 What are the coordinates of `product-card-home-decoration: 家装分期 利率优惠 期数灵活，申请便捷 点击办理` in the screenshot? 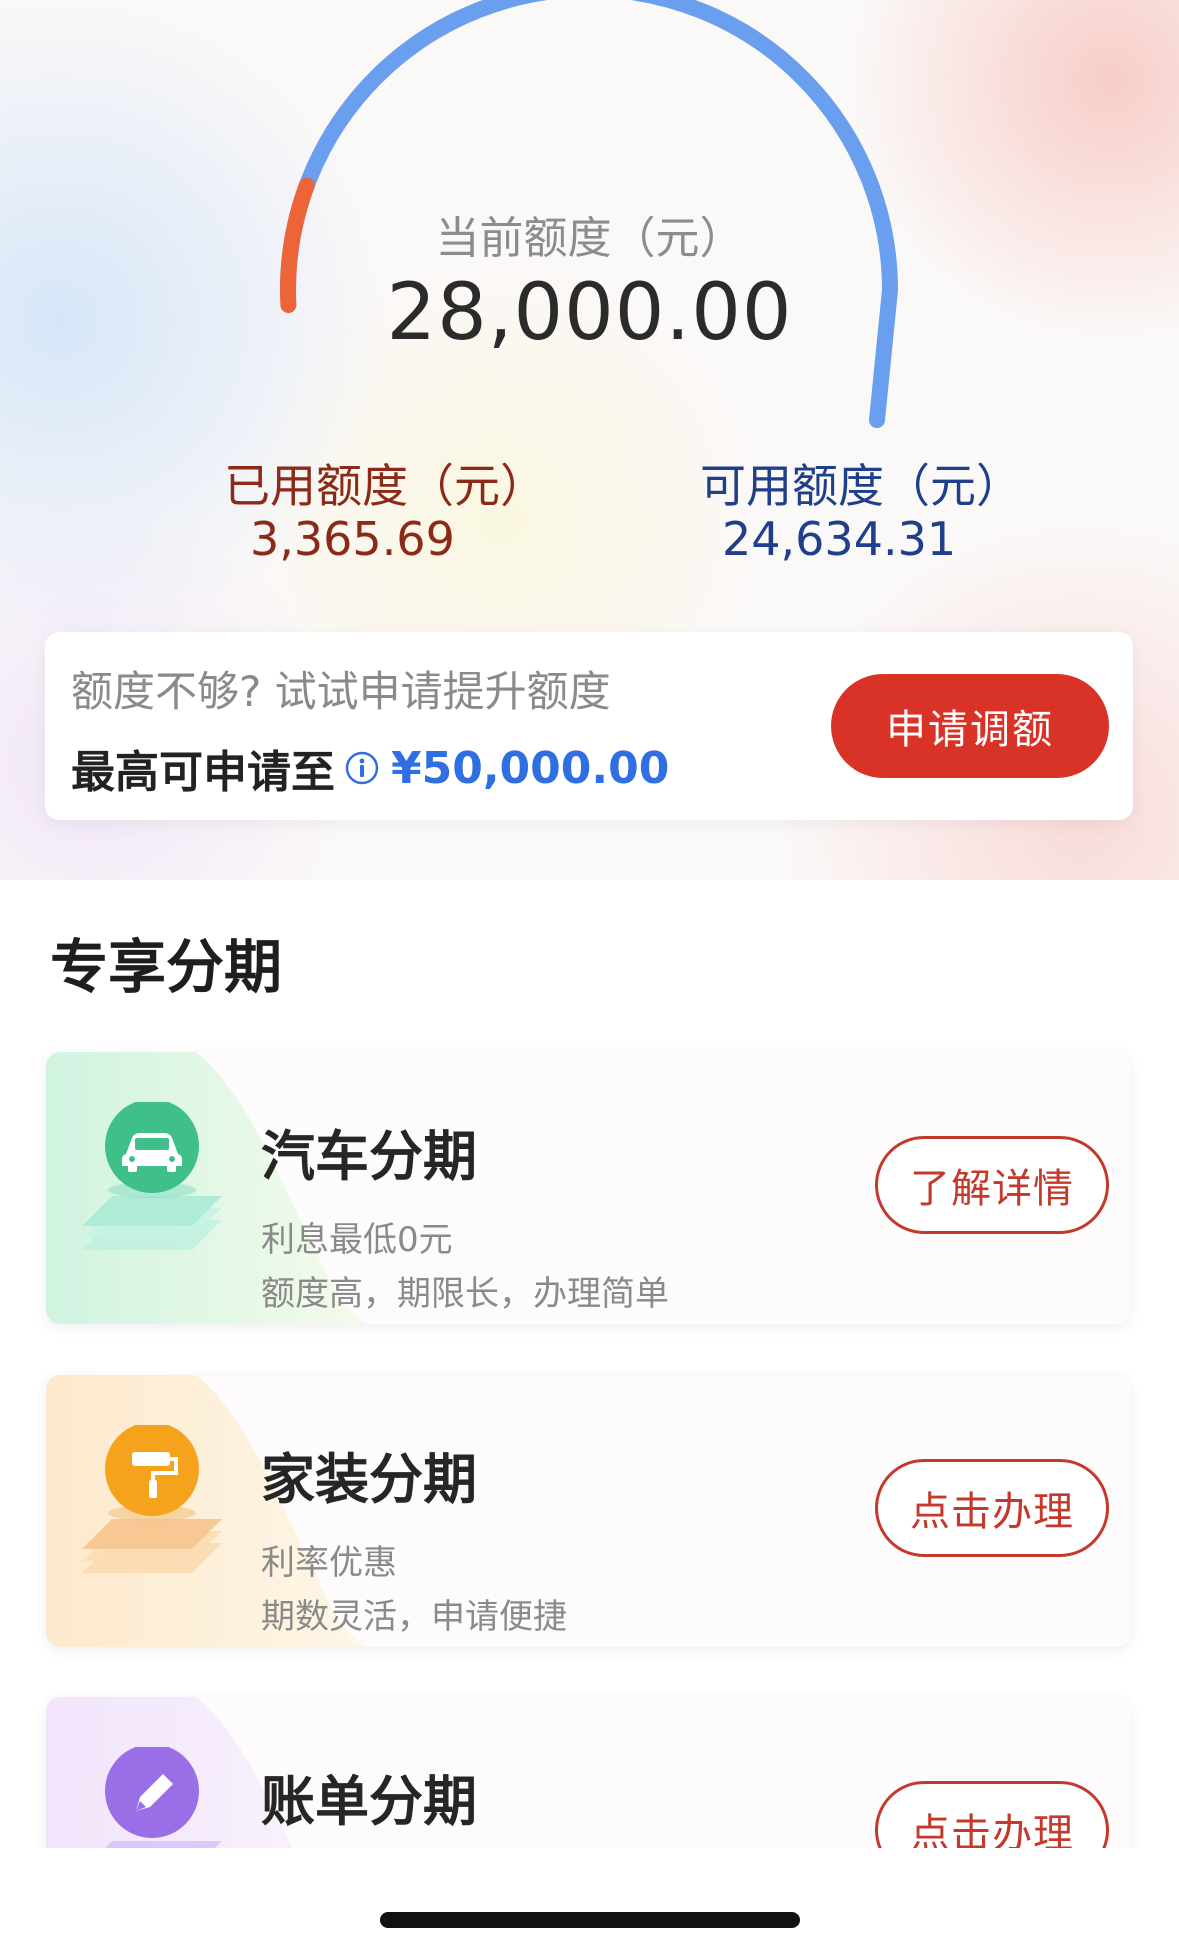 It's located at (588, 1511).